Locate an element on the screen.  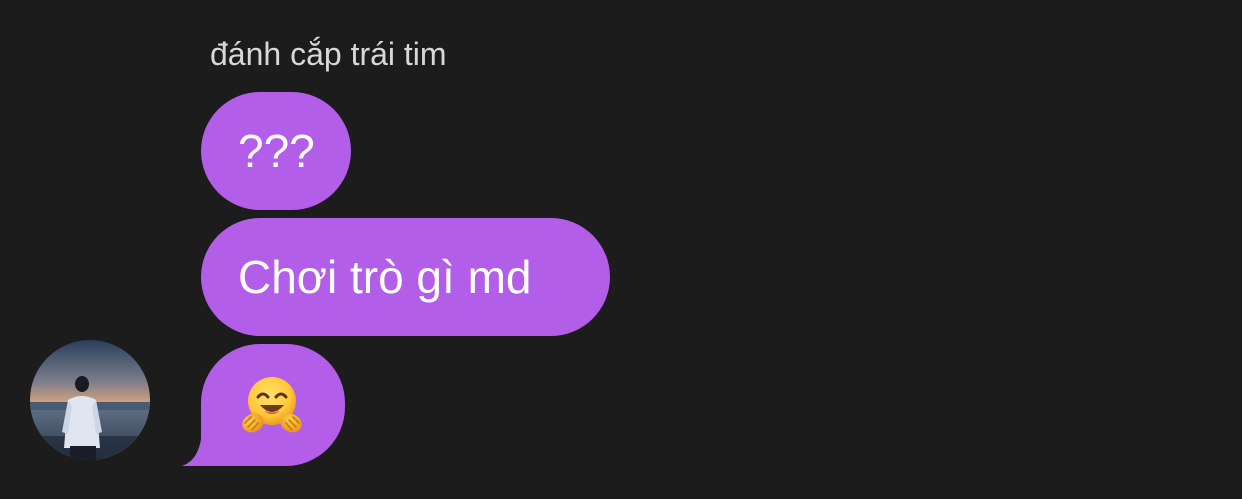
profile-photo-icon is located at coordinates (90, 400).